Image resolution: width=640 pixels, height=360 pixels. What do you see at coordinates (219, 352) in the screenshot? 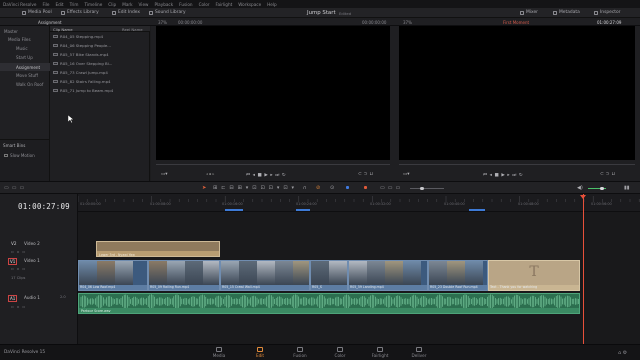
I see `page-media: Media` at bounding box center [219, 352].